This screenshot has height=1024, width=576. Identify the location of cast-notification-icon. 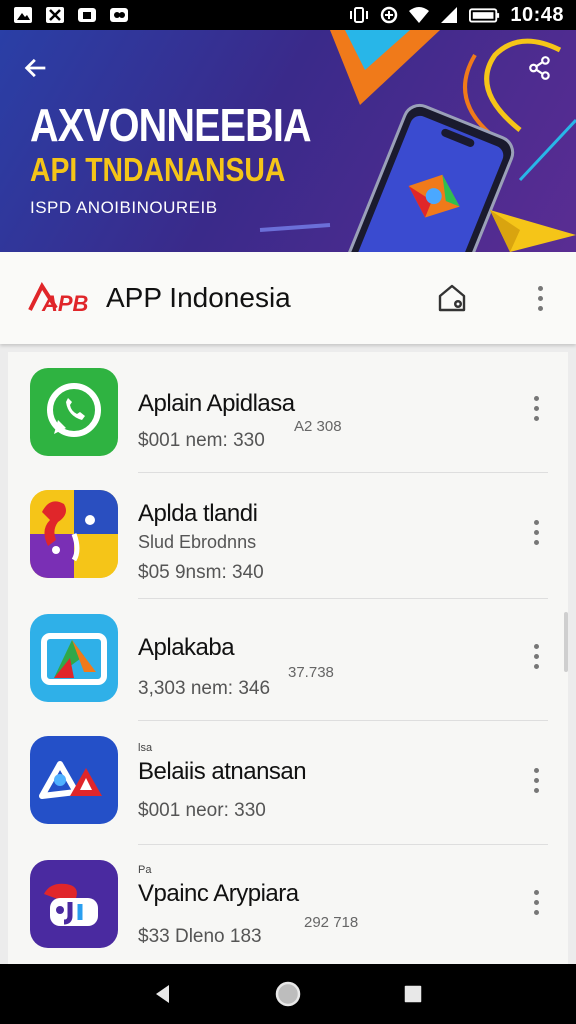
(119, 15).